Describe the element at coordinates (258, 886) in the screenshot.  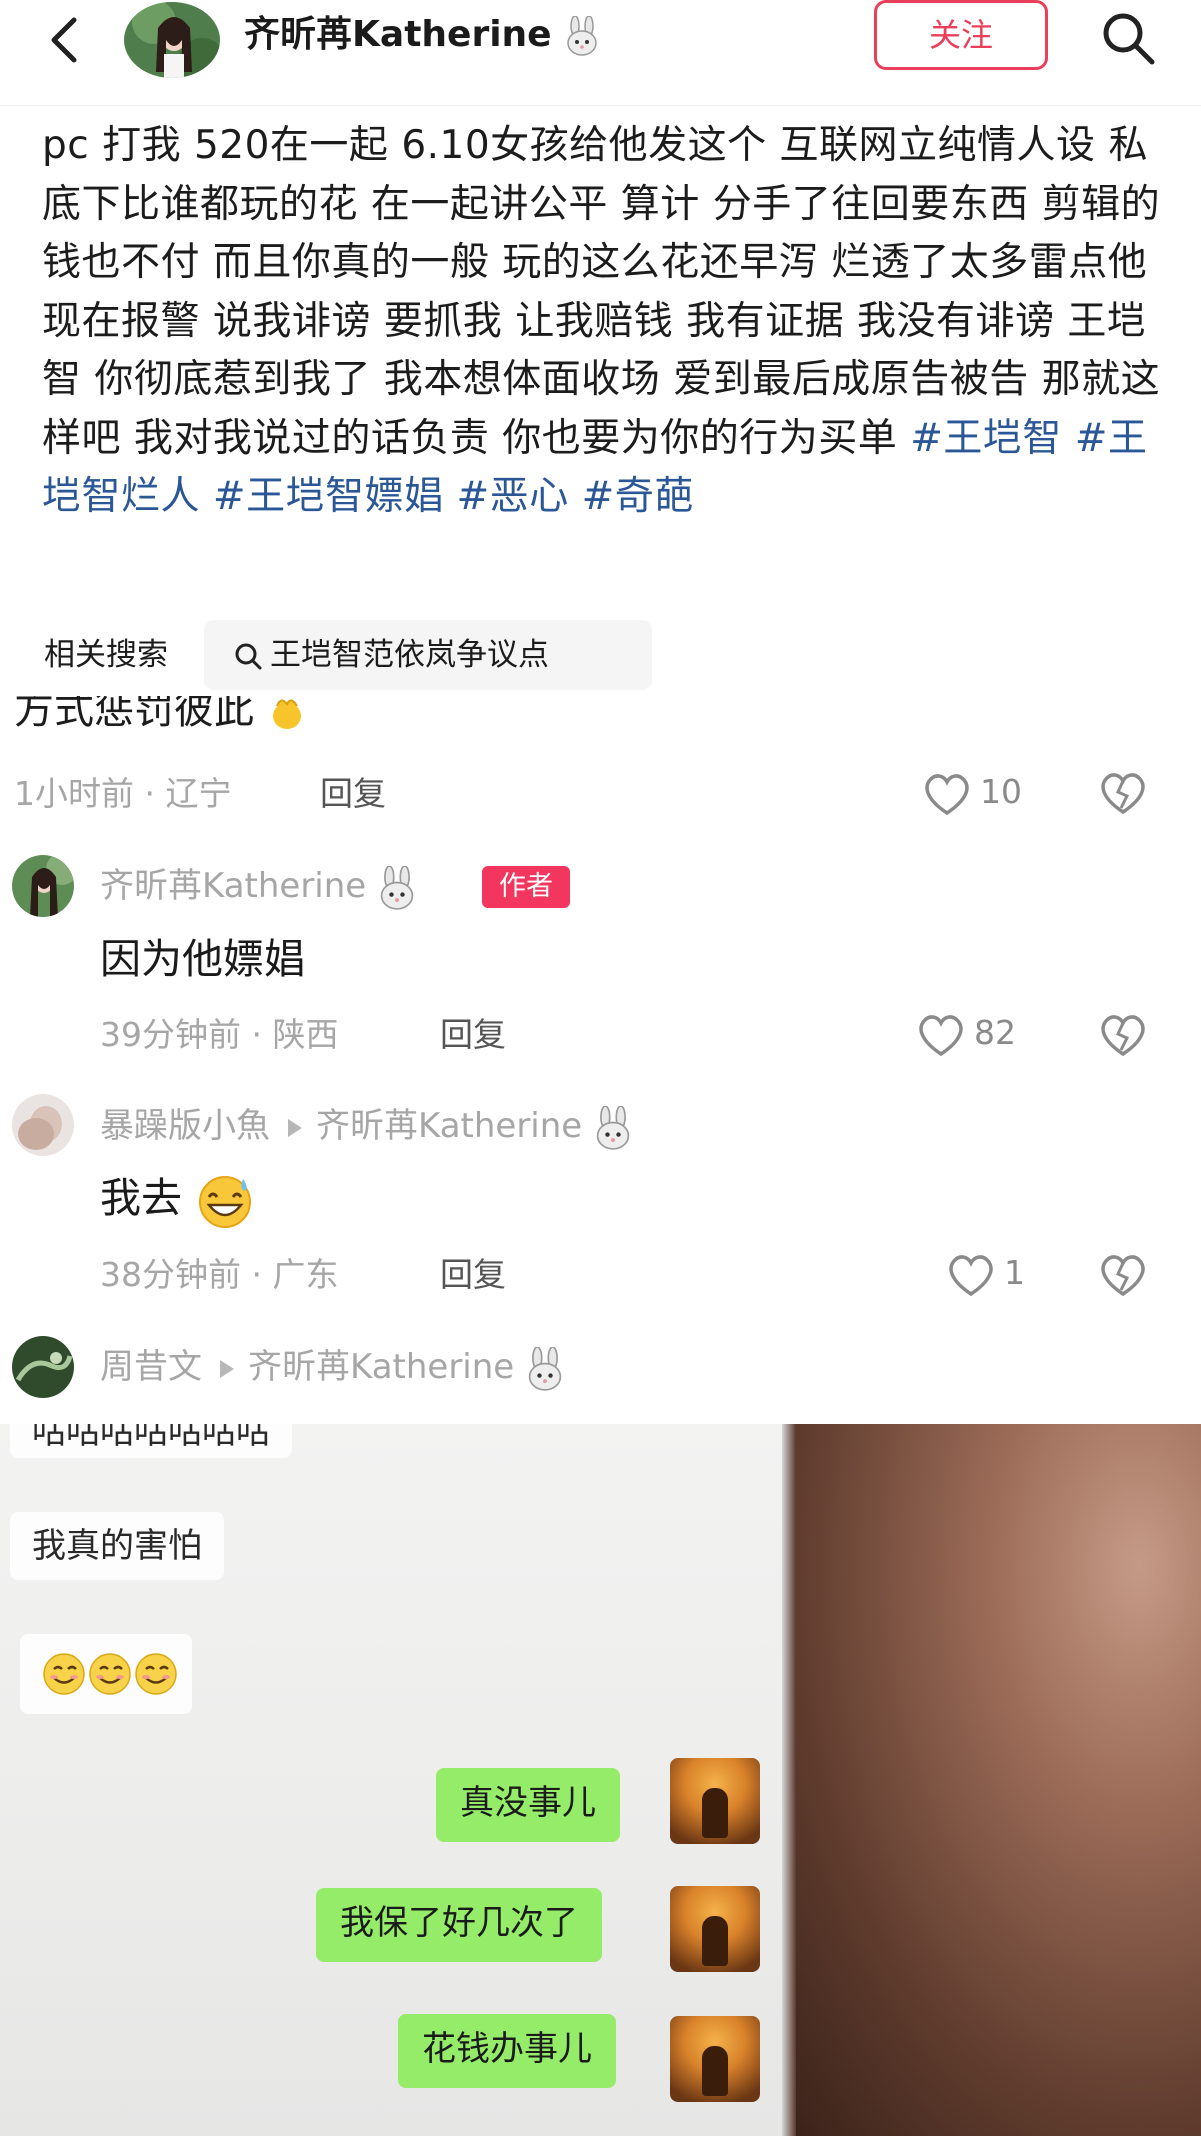
I see `comment-author: 齐昕苒Katherine` at that location.